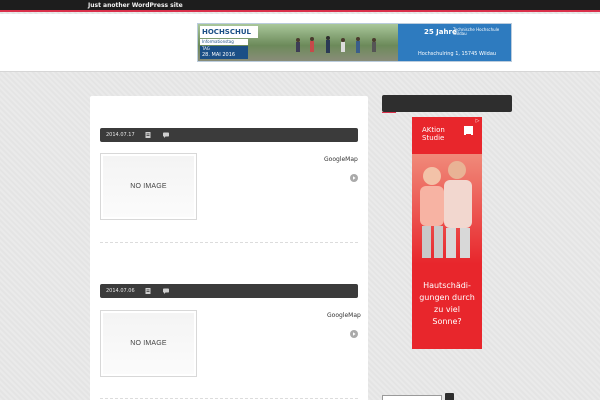  Describe the element at coordinates (229, 135) in the screenshot. I see `post-meta-bar: 2014.07.17` at that location.